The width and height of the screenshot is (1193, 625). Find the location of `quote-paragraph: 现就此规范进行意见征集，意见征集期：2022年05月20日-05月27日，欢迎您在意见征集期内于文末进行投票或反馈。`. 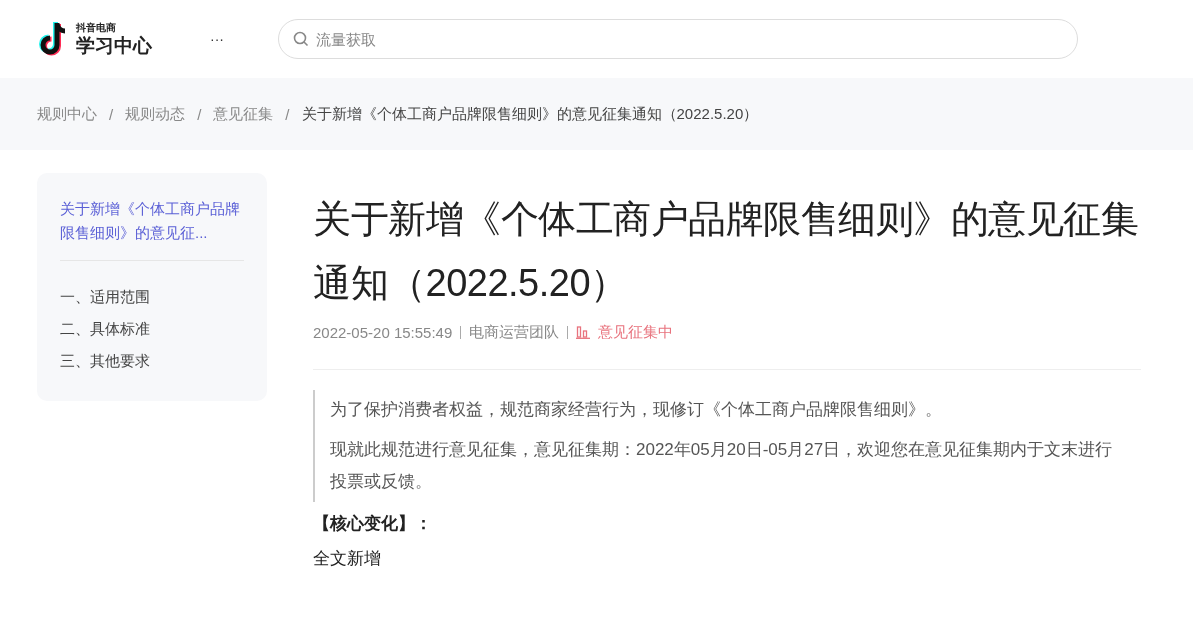

quote-paragraph: 现就此规范进行意见征集，意见征集期：2022年05月20日-05月27日，欢迎您在意见征集期内于文末进行投票或反馈。 is located at coordinates (722, 466).